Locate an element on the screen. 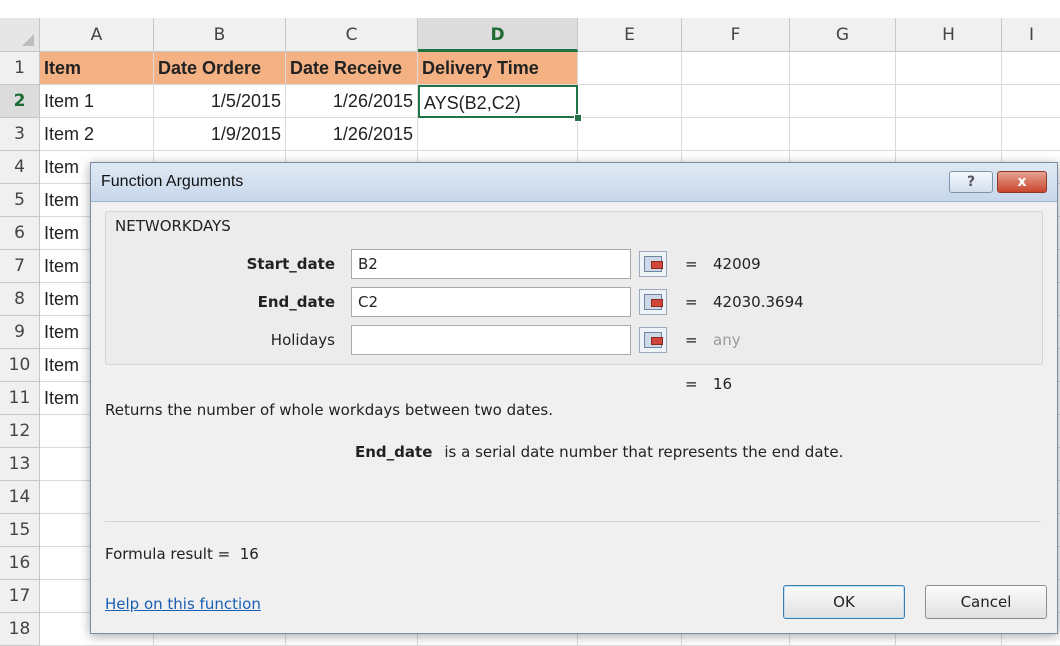  row-header-3: 3 is located at coordinates (20, 134).